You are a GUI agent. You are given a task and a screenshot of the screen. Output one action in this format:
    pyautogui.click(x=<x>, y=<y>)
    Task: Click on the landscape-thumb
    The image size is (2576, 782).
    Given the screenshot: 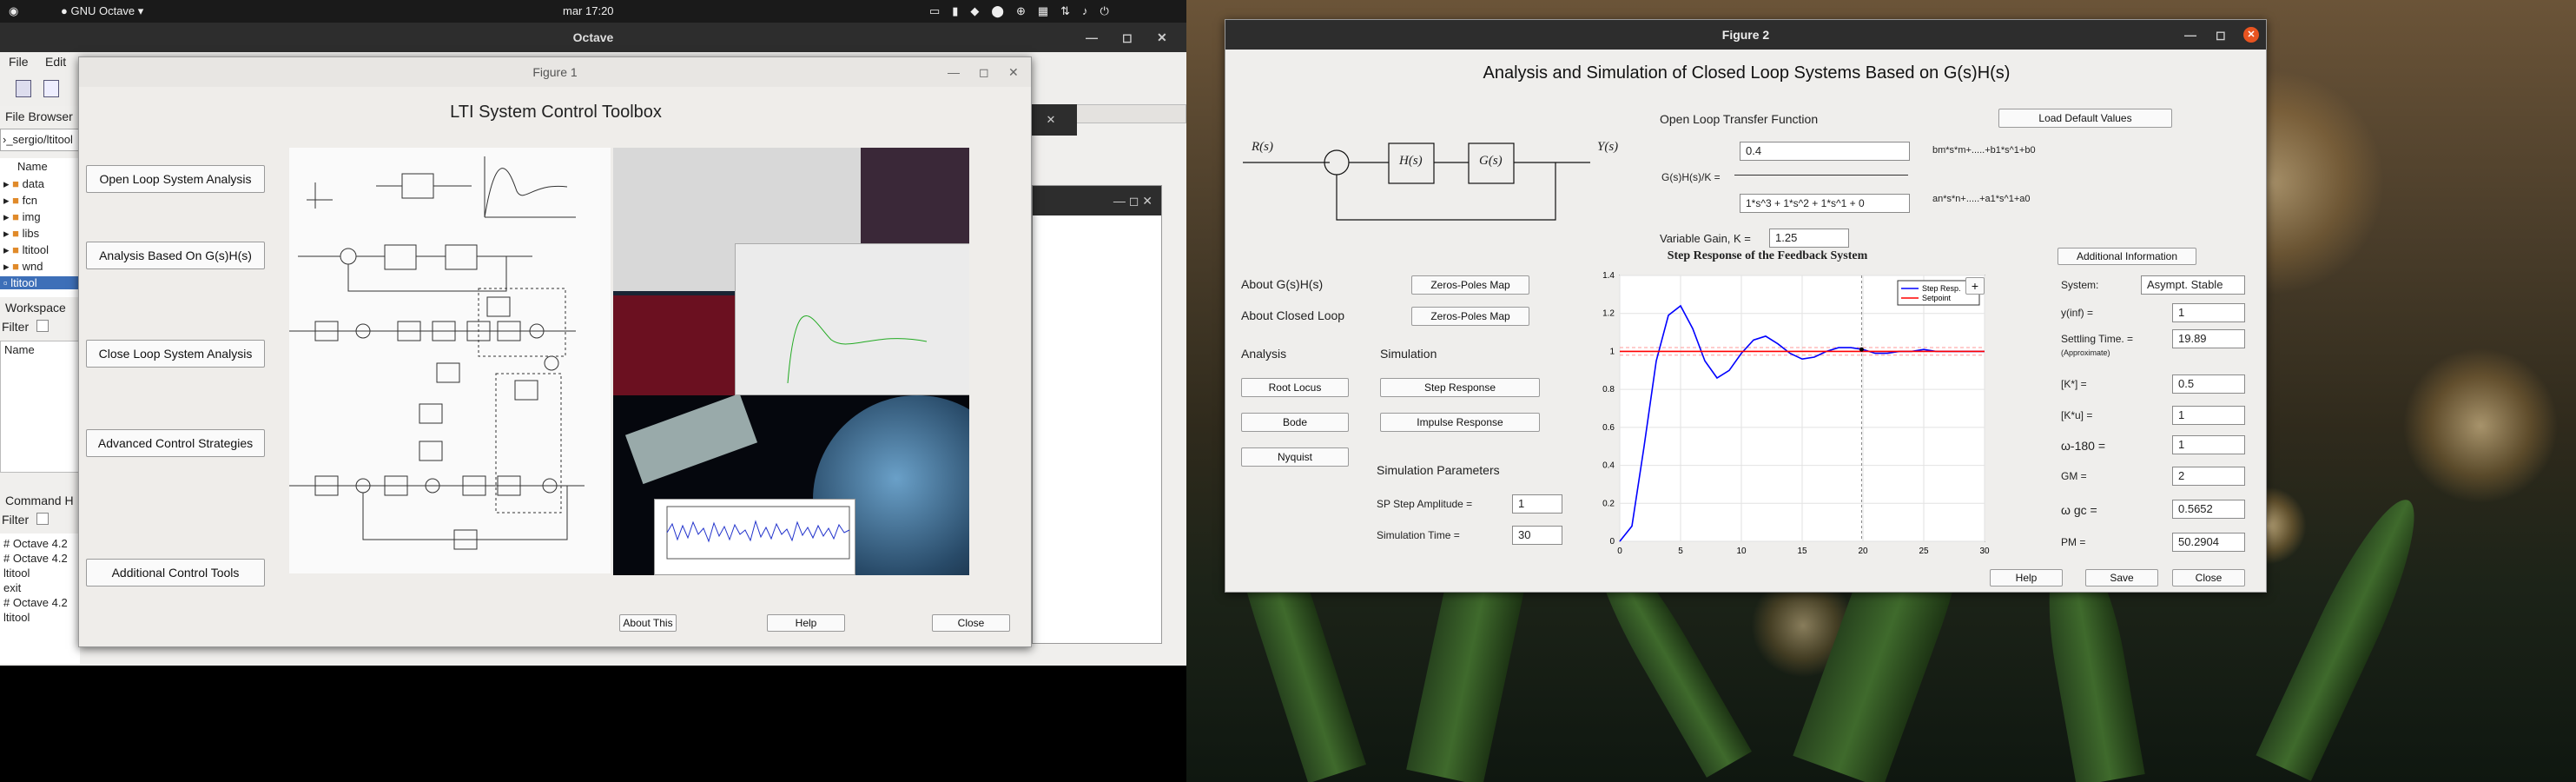 What is the action you would take?
    pyautogui.click(x=674, y=345)
    